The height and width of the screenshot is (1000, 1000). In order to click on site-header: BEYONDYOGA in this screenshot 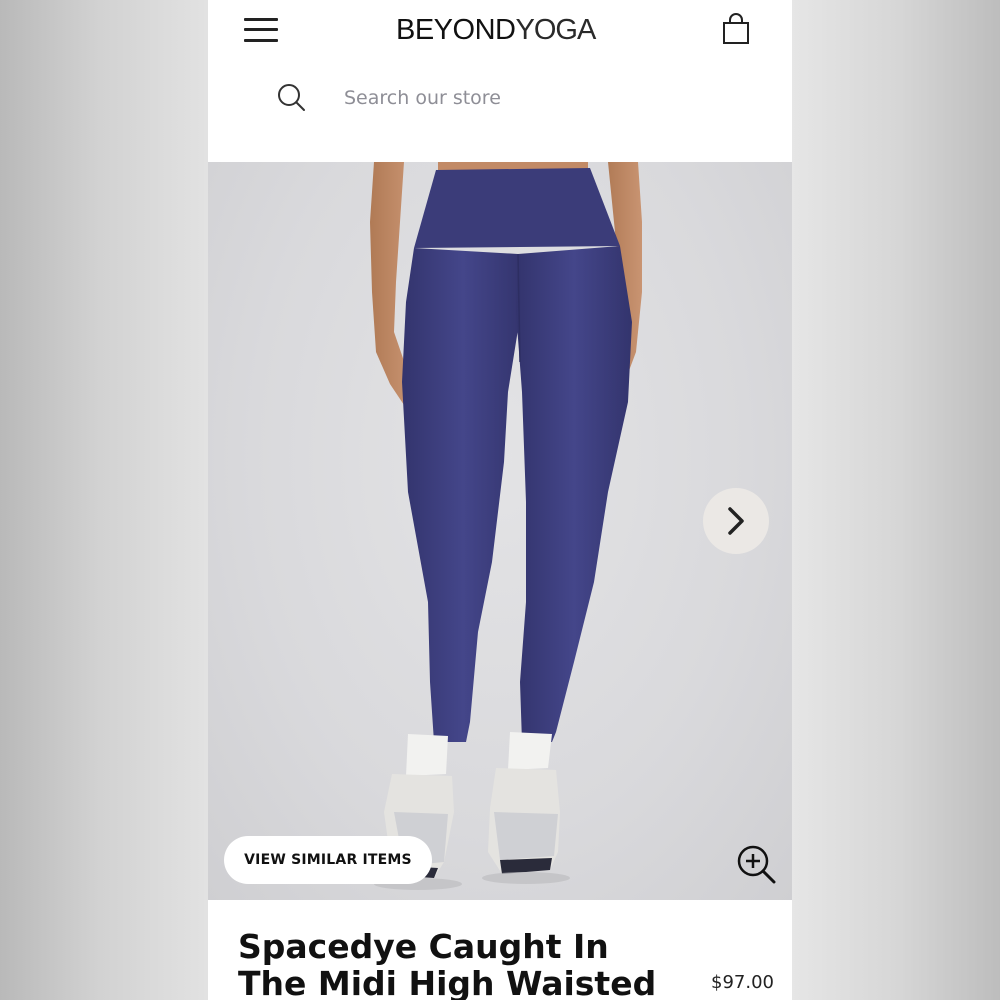, I will do `click(500, 31)`.